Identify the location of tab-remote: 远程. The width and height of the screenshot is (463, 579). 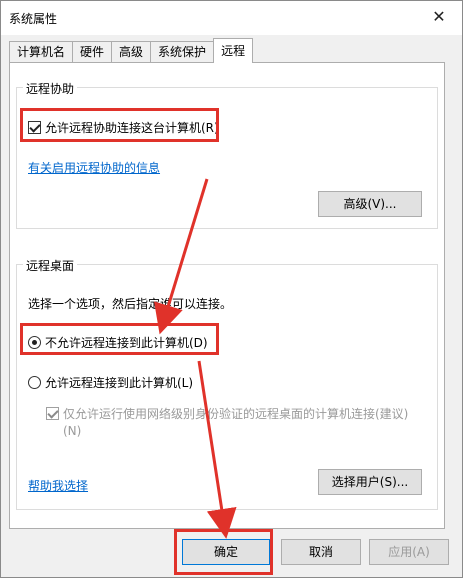
(233, 50).